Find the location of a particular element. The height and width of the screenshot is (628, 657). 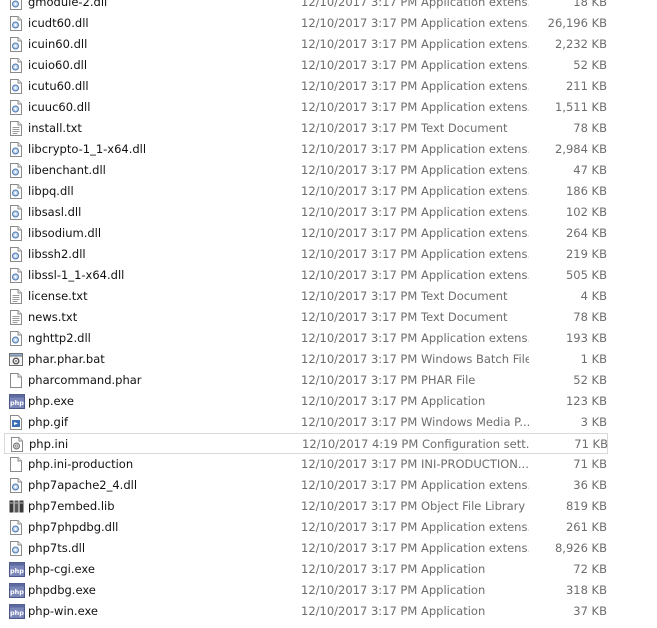

file-name: php.ini is located at coordinates (49, 444).